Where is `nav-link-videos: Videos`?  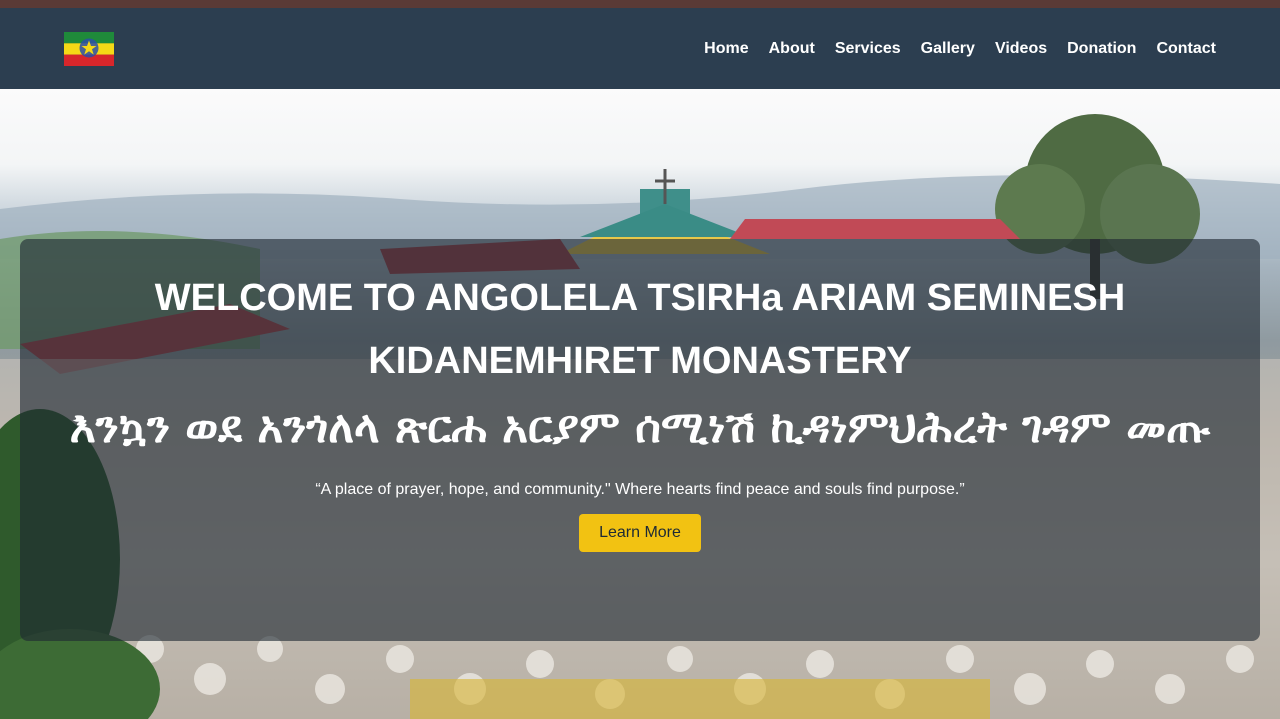
nav-link-videos: Videos is located at coordinates (1021, 48).